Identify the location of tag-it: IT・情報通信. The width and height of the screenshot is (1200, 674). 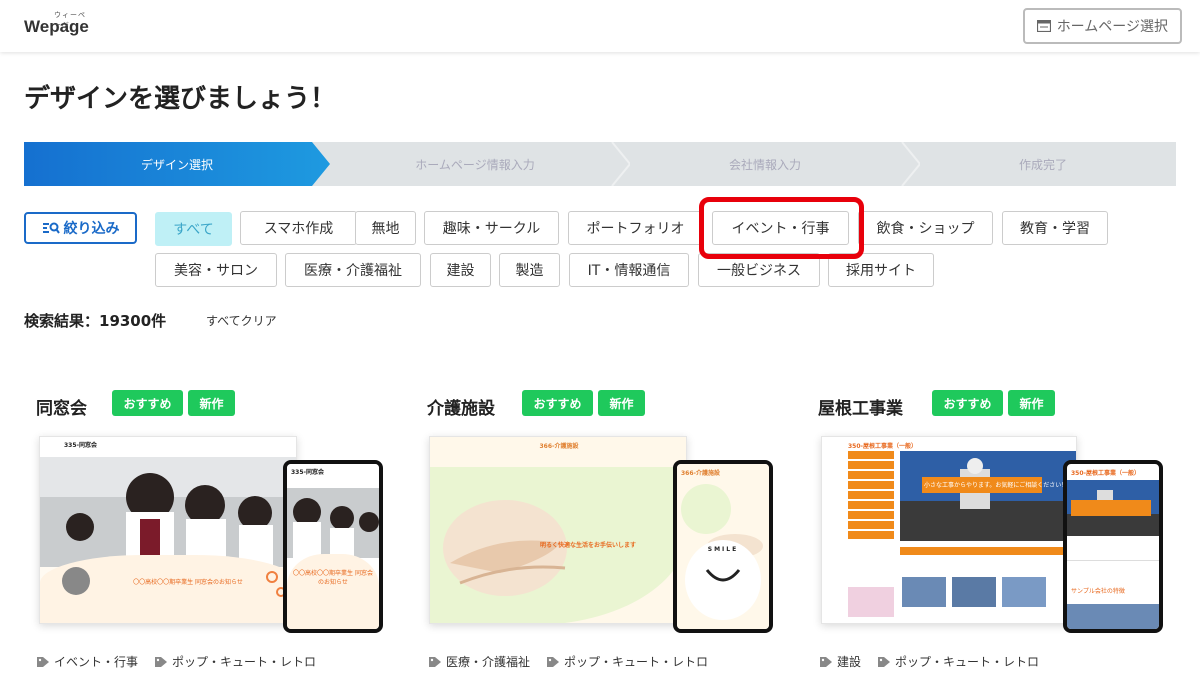
(629, 270).